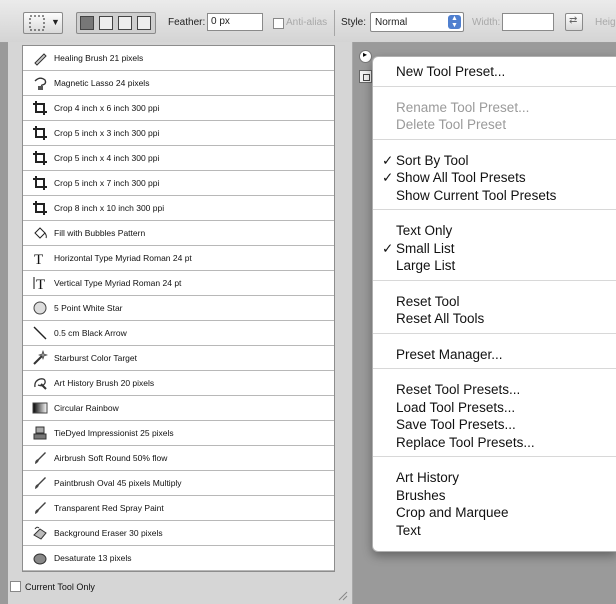 The height and width of the screenshot is (604, 616). Describe the element at coordinates (178, 233) in the screenshot. I see `preset-row: Fill with Bubbles Pattern` at that location.